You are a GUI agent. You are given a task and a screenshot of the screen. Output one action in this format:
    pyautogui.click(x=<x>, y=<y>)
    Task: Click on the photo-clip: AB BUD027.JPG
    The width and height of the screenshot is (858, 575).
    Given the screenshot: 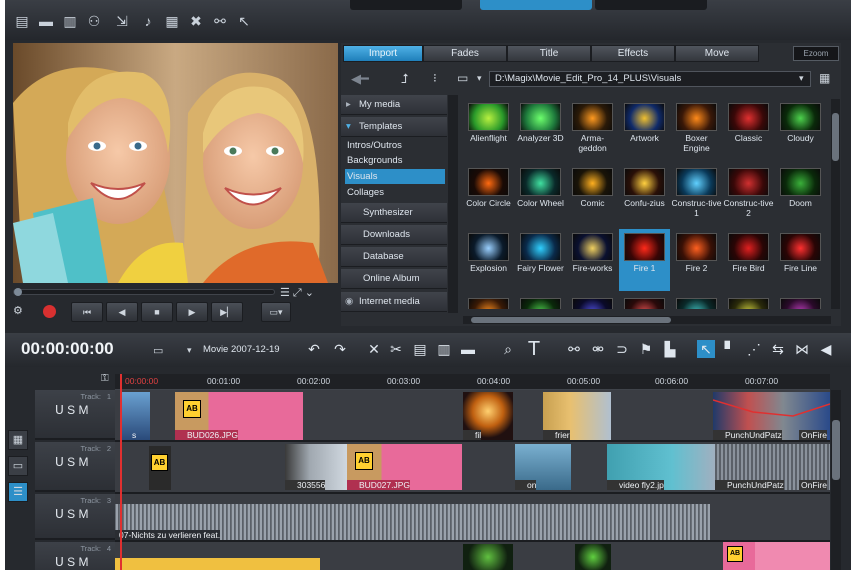 What is the action you would take?
    pyautogui.click(x=404, y=467)
    